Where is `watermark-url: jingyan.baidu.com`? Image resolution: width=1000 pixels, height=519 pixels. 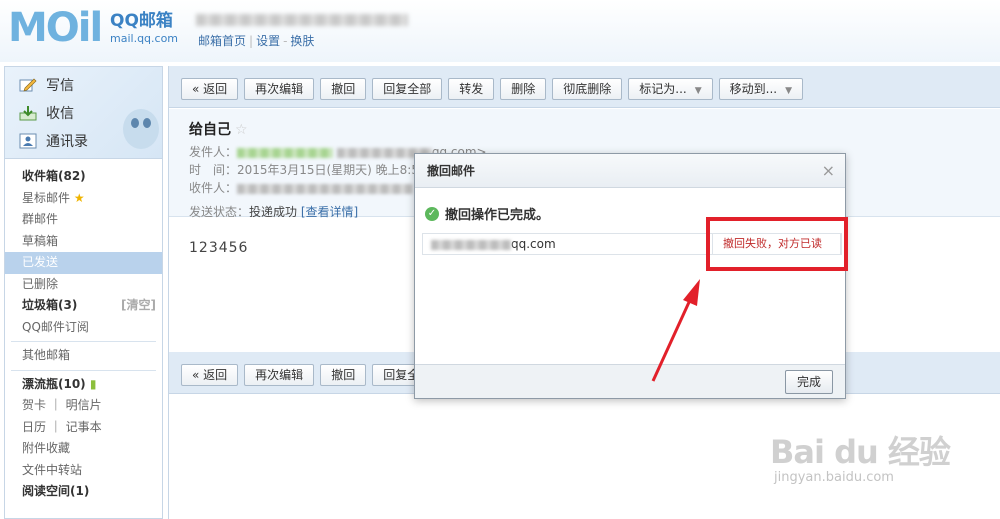
watermark-url: jingyan.baidu.com is located at coordinates (834, 477).